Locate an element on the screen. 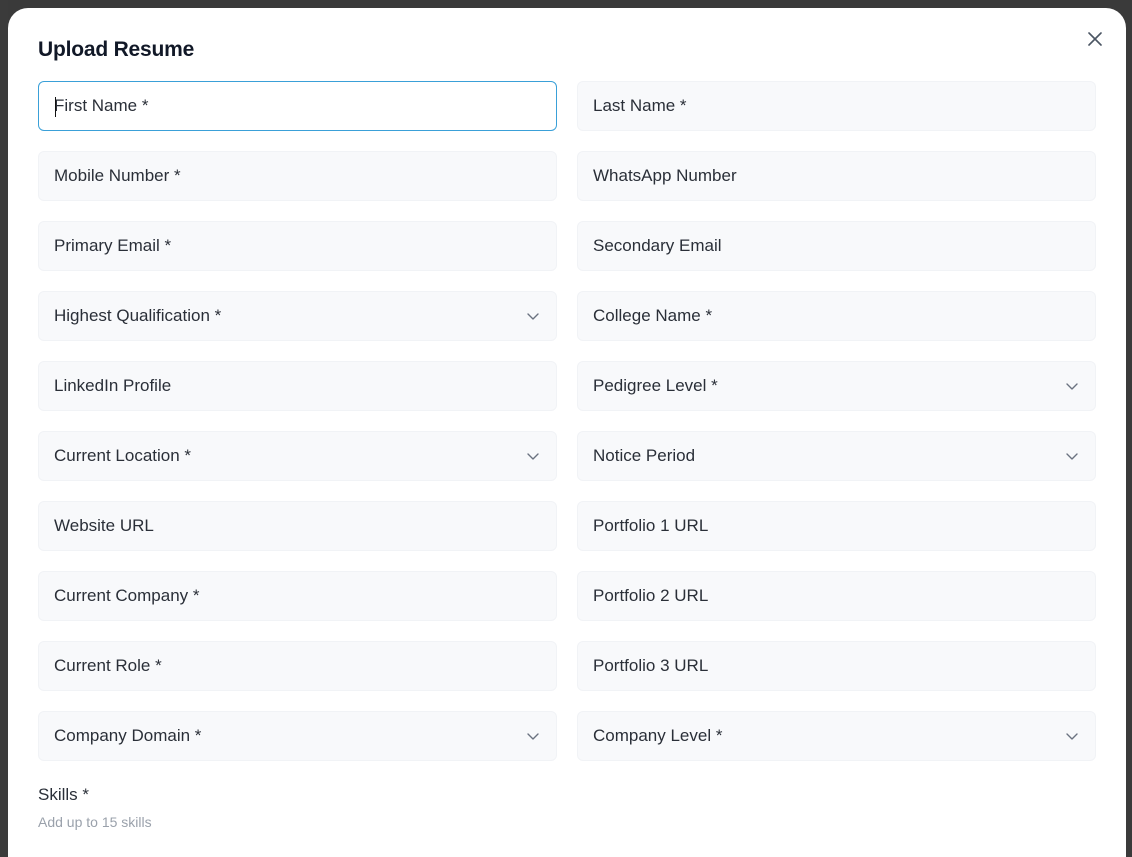 The image size is (1132, 857). whatsapp-number-input is located at coordinates (836, 176).